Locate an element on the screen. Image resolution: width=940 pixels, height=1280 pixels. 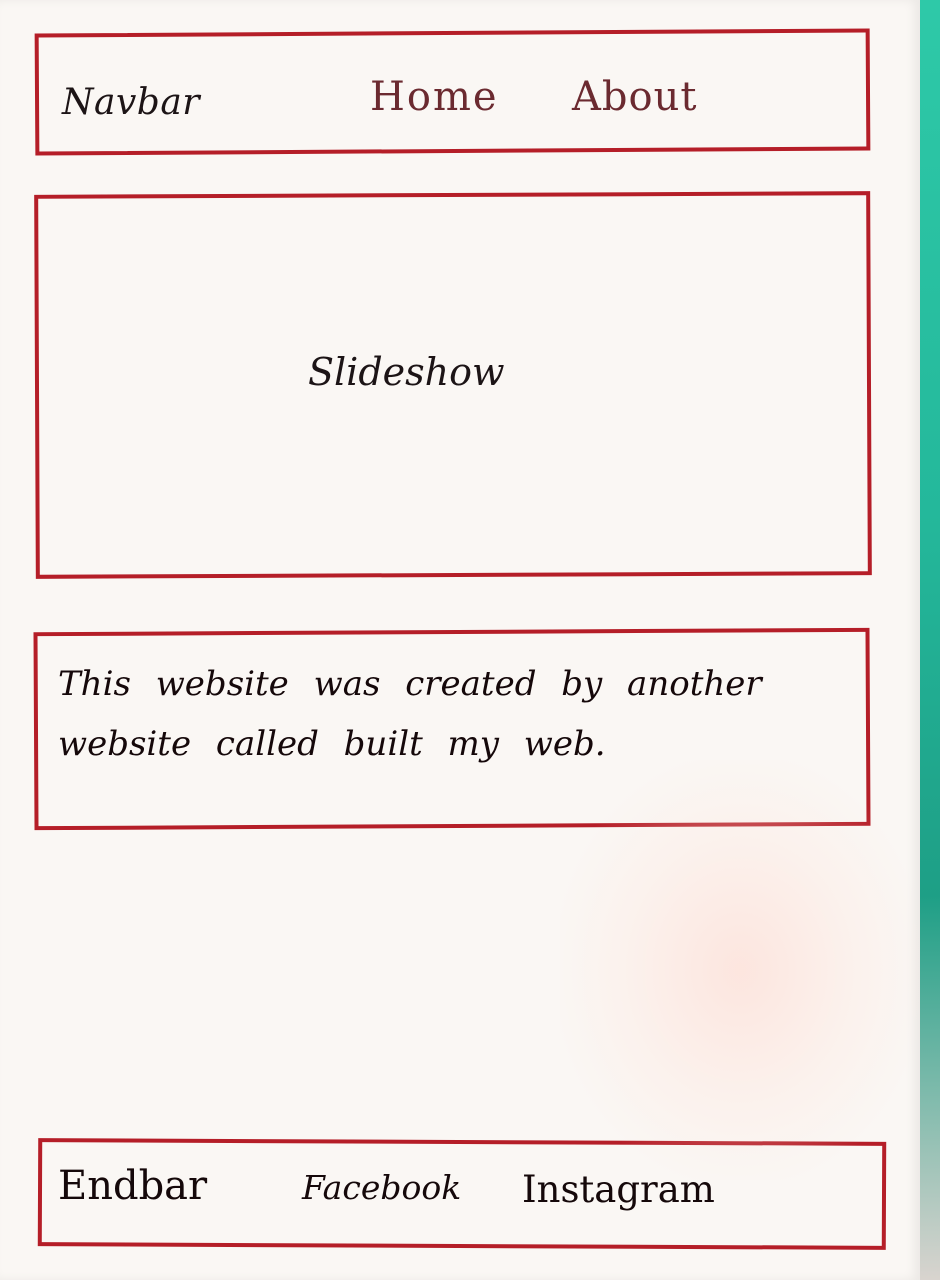
footer-link-instagram: Instagram is located at coordinates (618, 1189).